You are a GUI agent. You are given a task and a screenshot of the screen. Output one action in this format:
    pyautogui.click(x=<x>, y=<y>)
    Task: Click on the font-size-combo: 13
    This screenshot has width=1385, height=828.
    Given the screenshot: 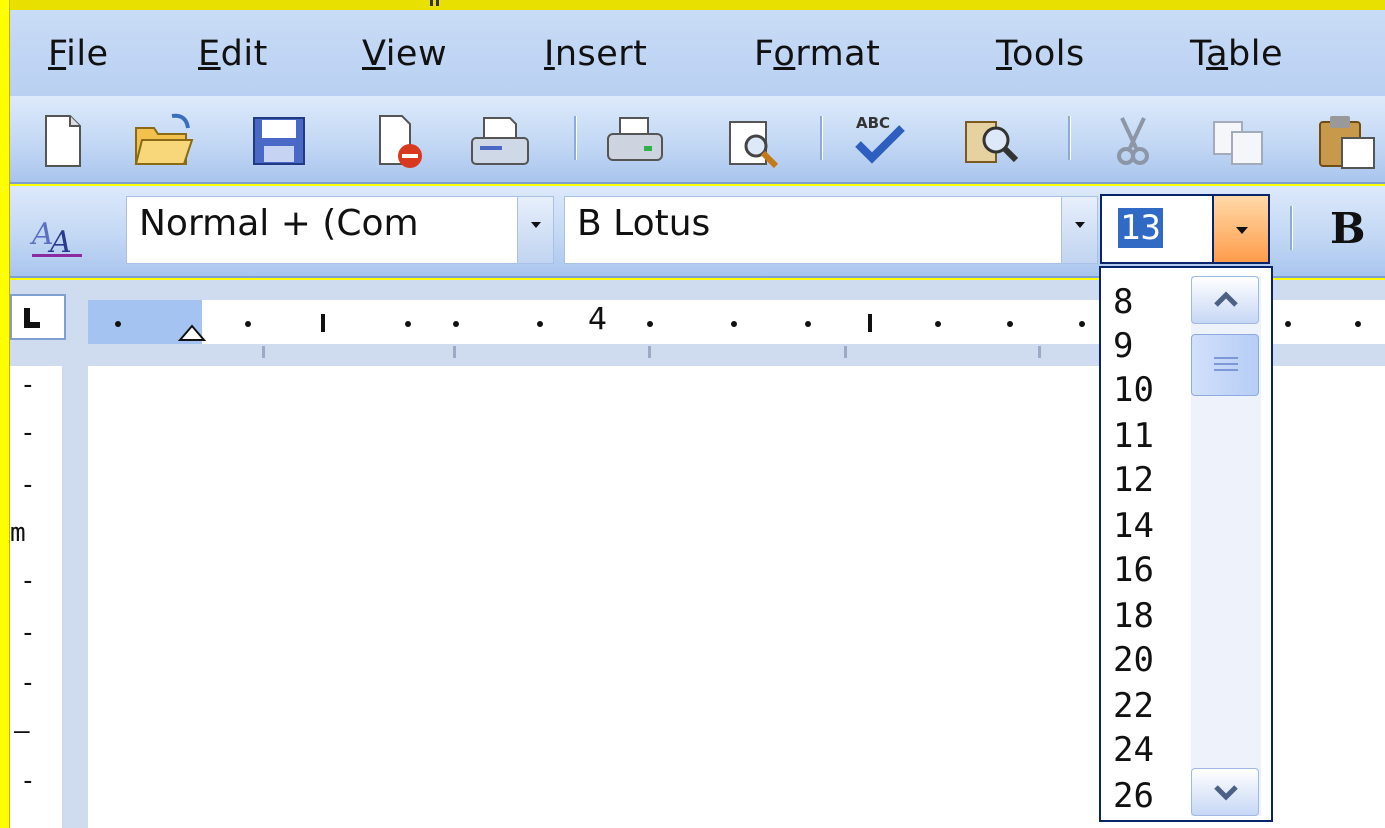 What is the action you would take?
    pyautogui.click(x=1185, y=229)
    